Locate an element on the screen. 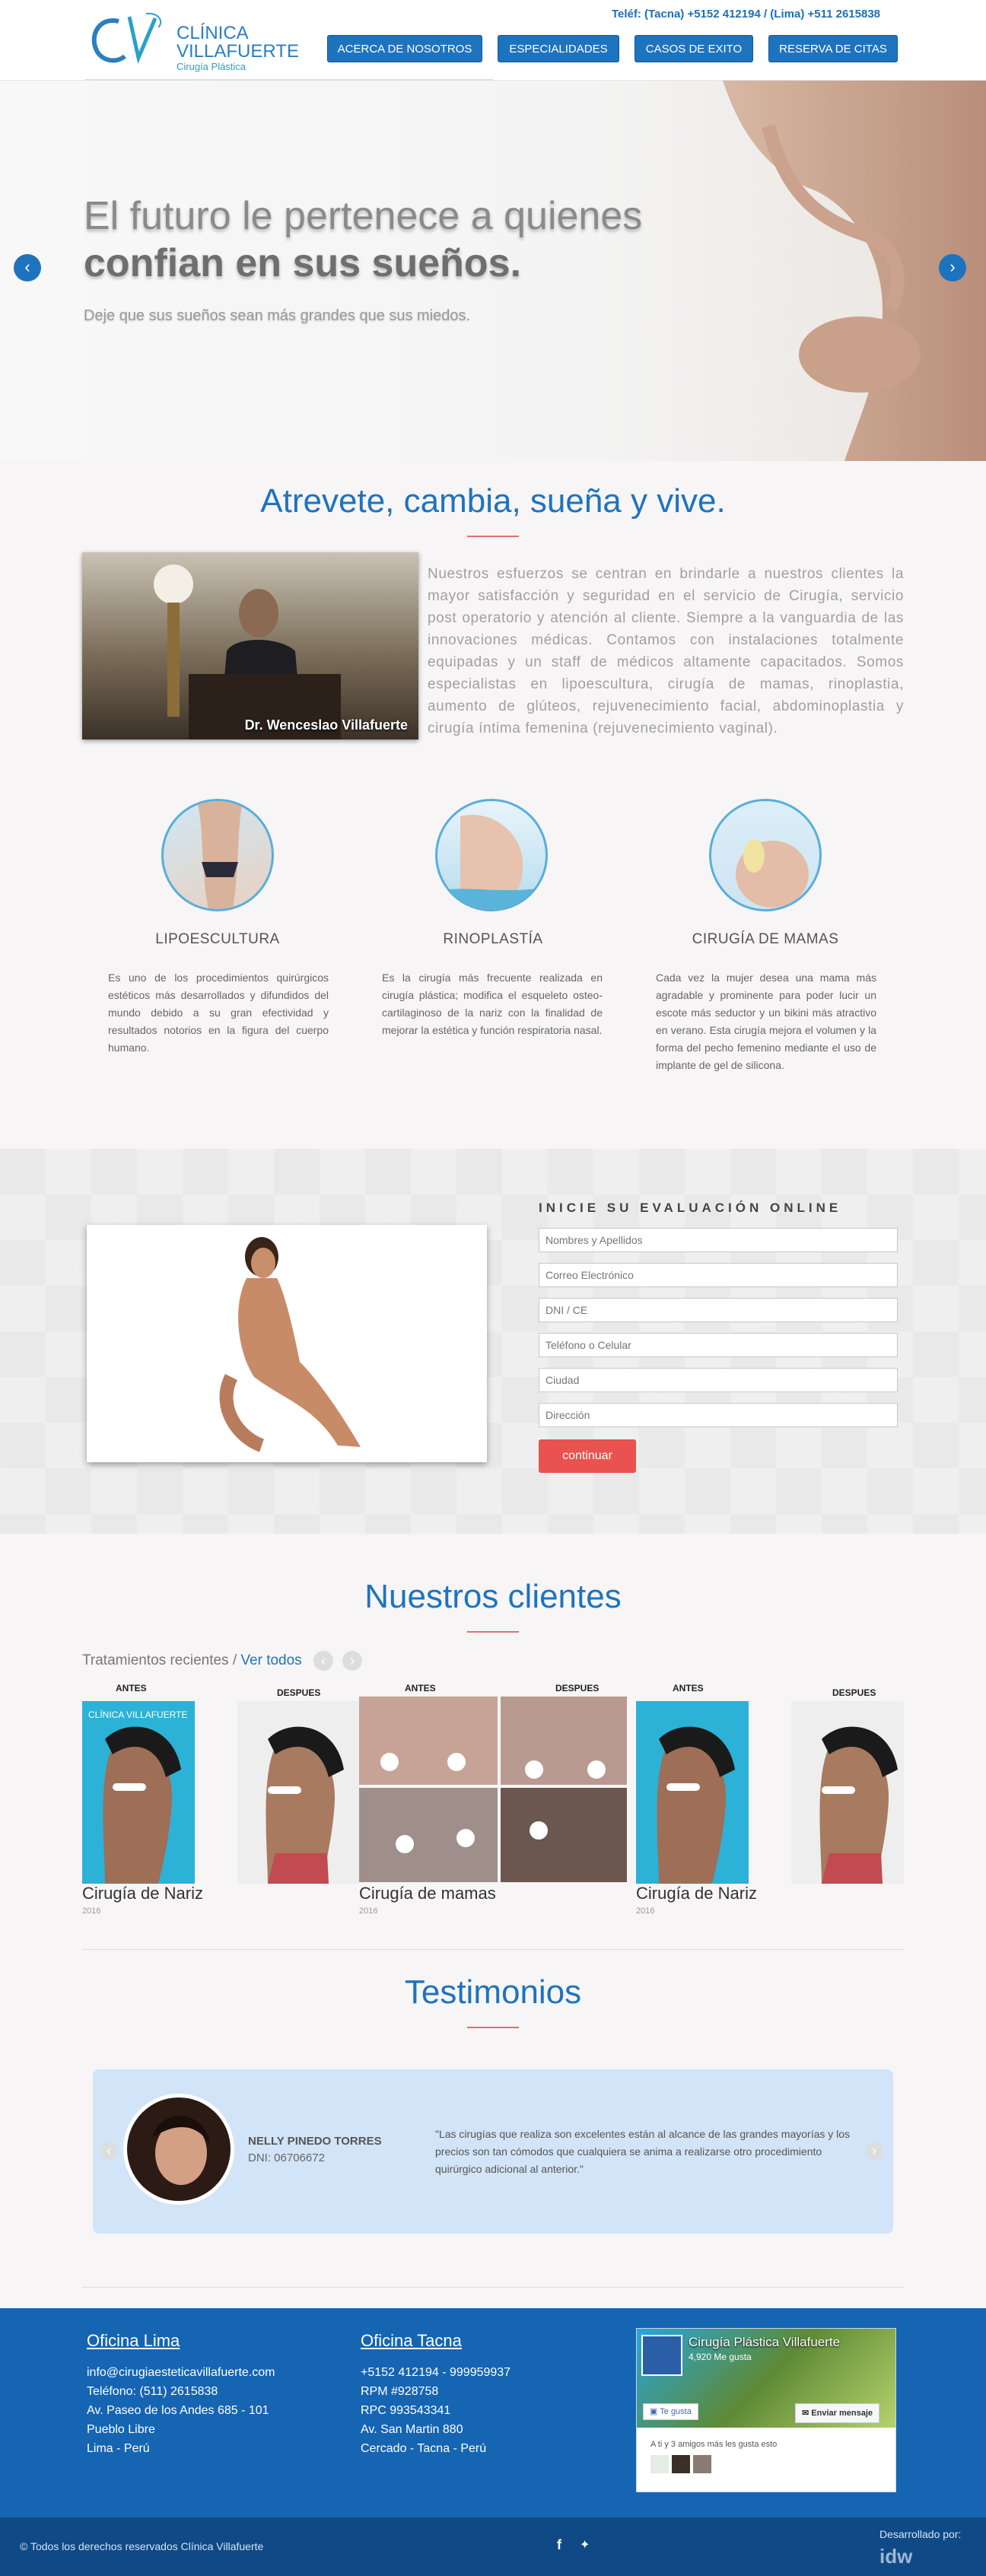 The height and width of the screenshot is (2576, 986). fb-message-button: ✉ Enviar mensaje is located at coordinates (837, 2413).